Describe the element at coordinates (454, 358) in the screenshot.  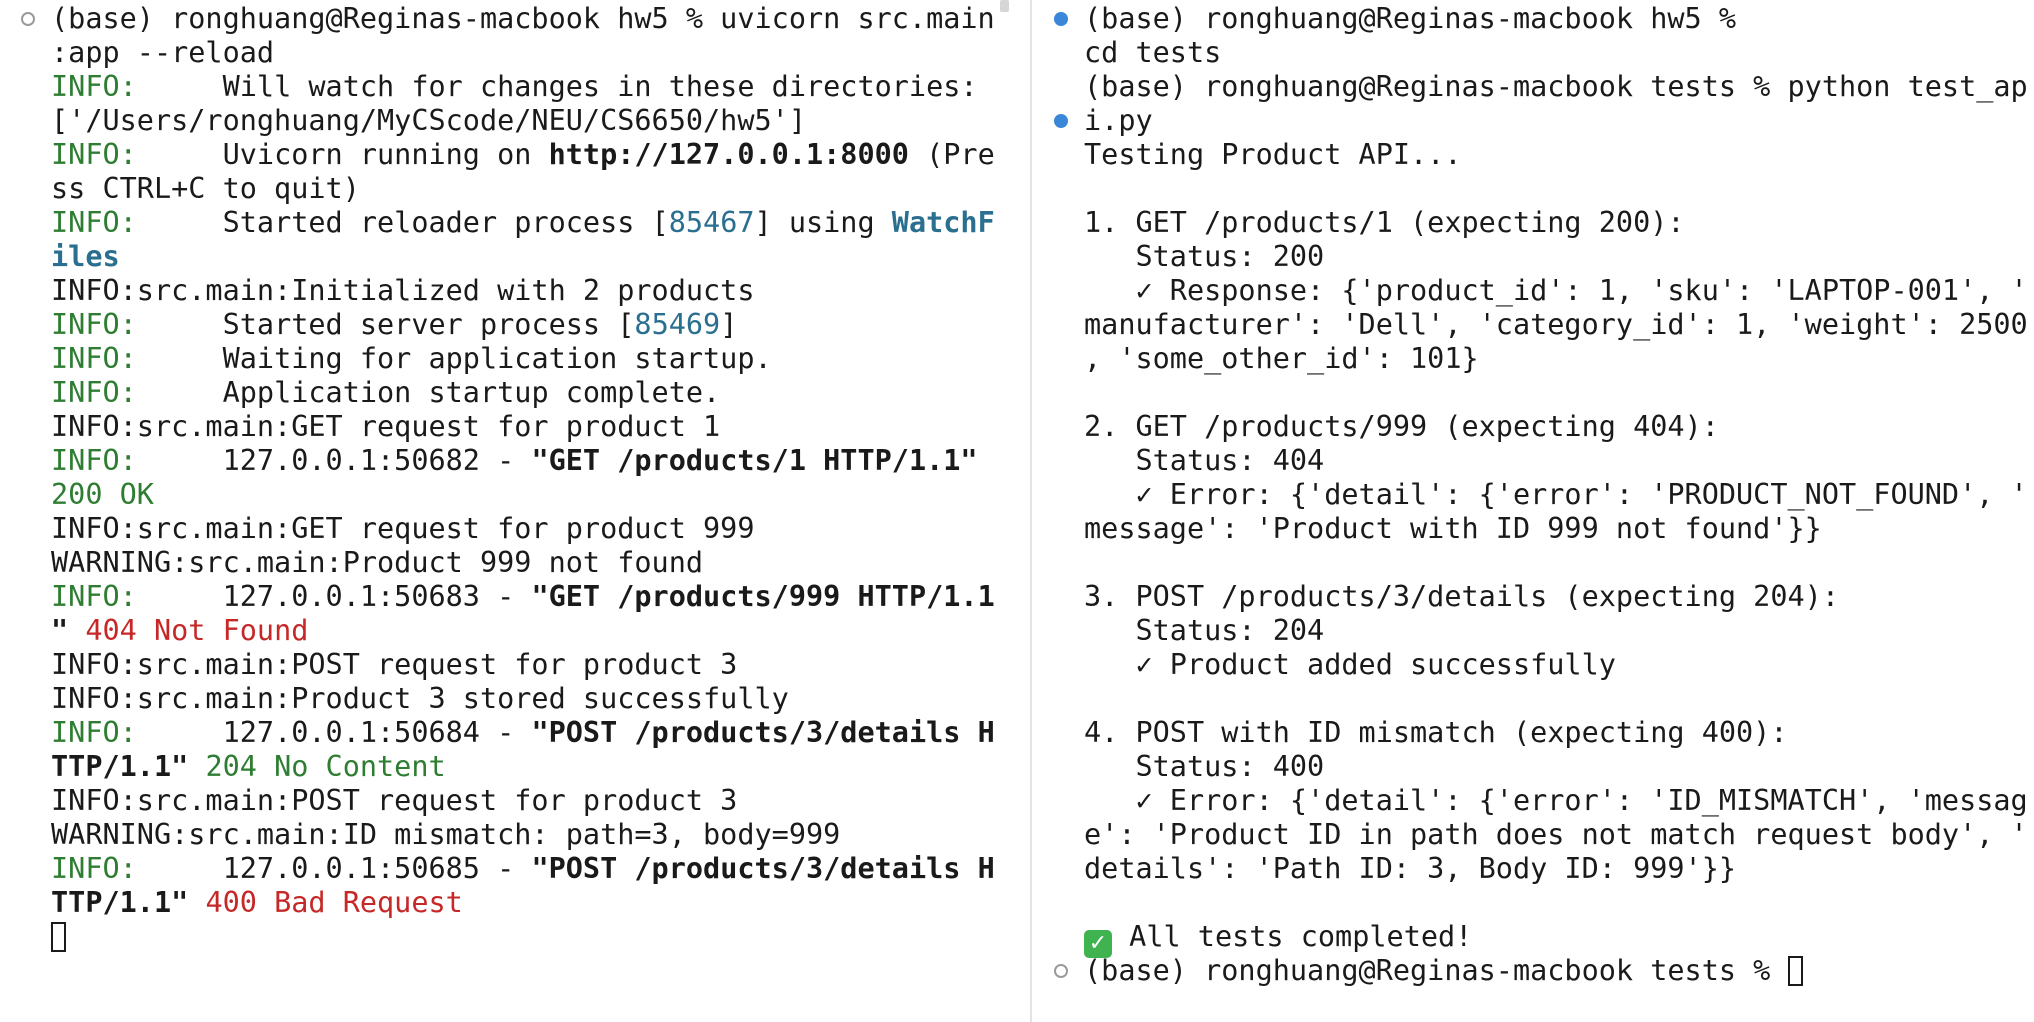
I see `log-text: Waiting for application startup.` at that location.